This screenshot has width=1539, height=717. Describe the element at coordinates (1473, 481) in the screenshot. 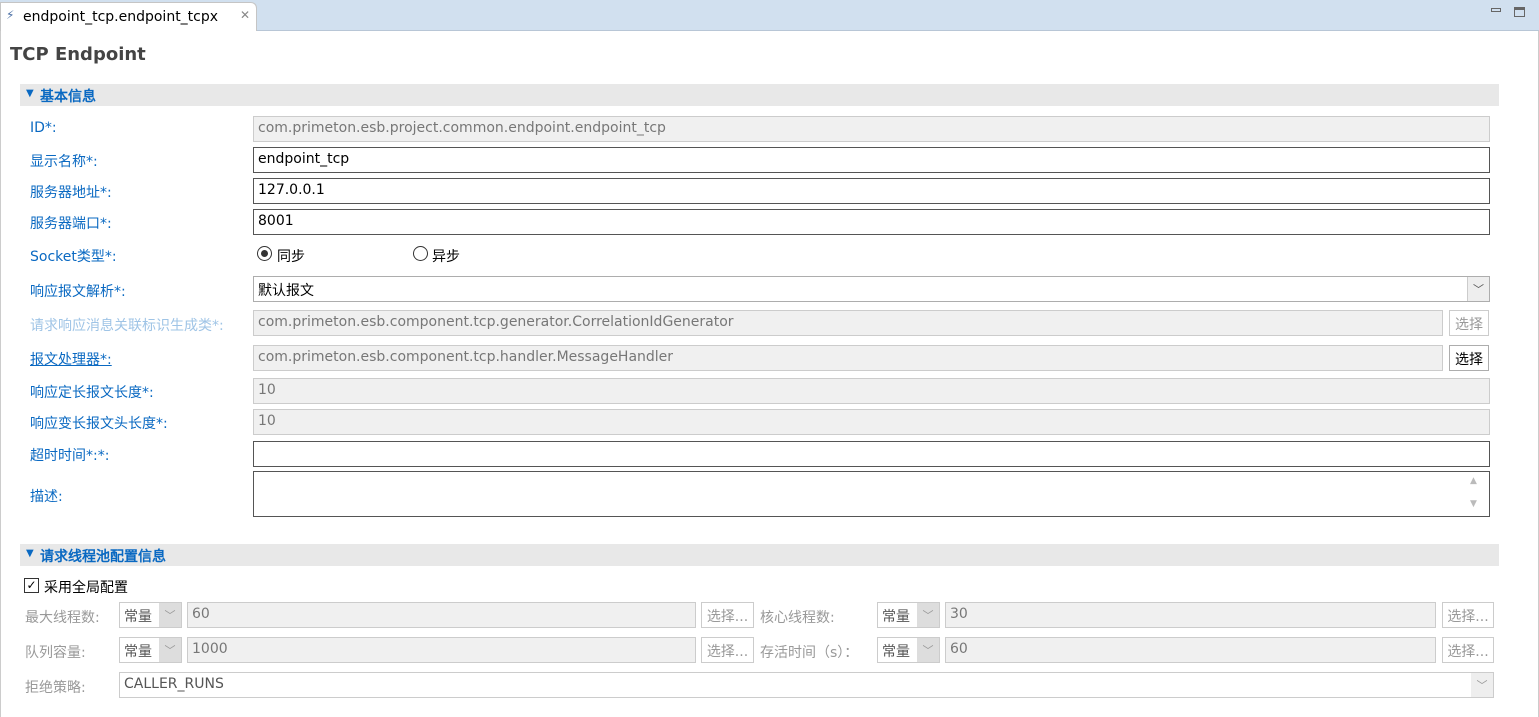

I see `scroll-up-icon: ▲` at that location.